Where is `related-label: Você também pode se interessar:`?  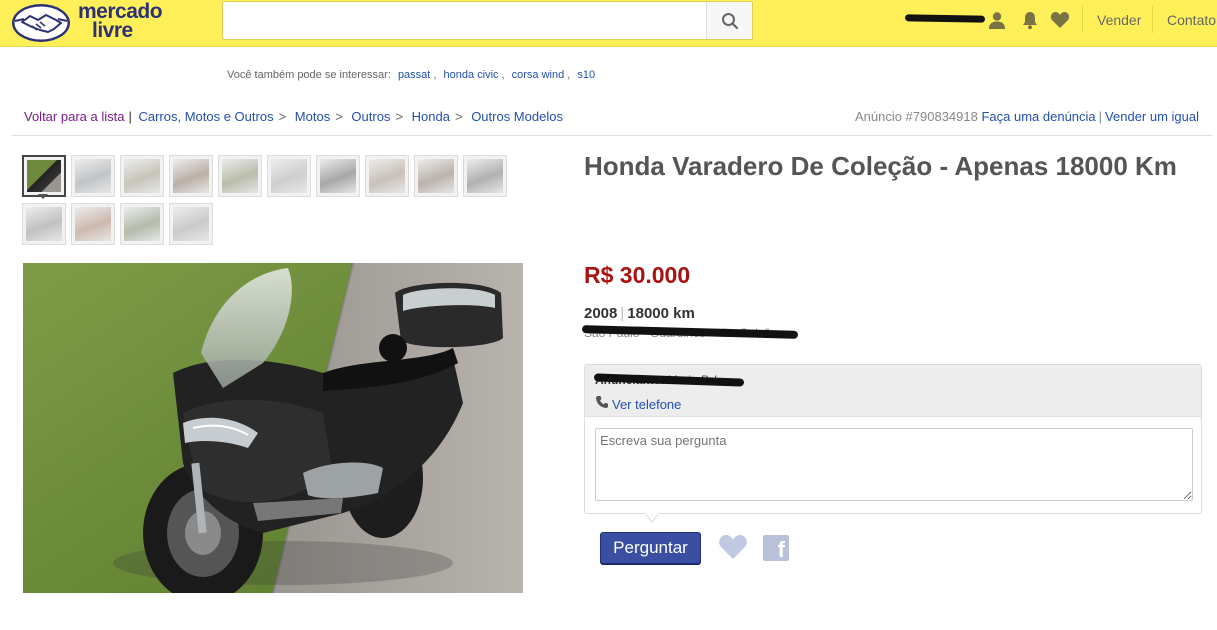
related-label: Você também pode se interessar: is located at coordinates (309, 75).